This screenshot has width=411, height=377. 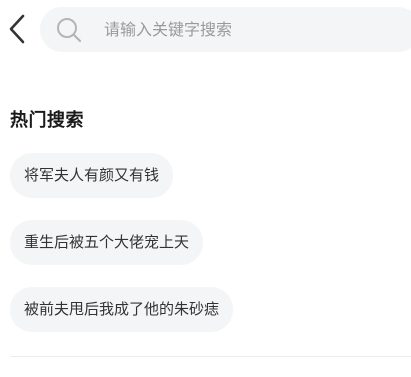 What do you see at coordinates (122, 309) in the screenshot?
I see `hot-search-item: 被前夫甩后我成了他的朱砂痣` at bounding box center [122, 309].